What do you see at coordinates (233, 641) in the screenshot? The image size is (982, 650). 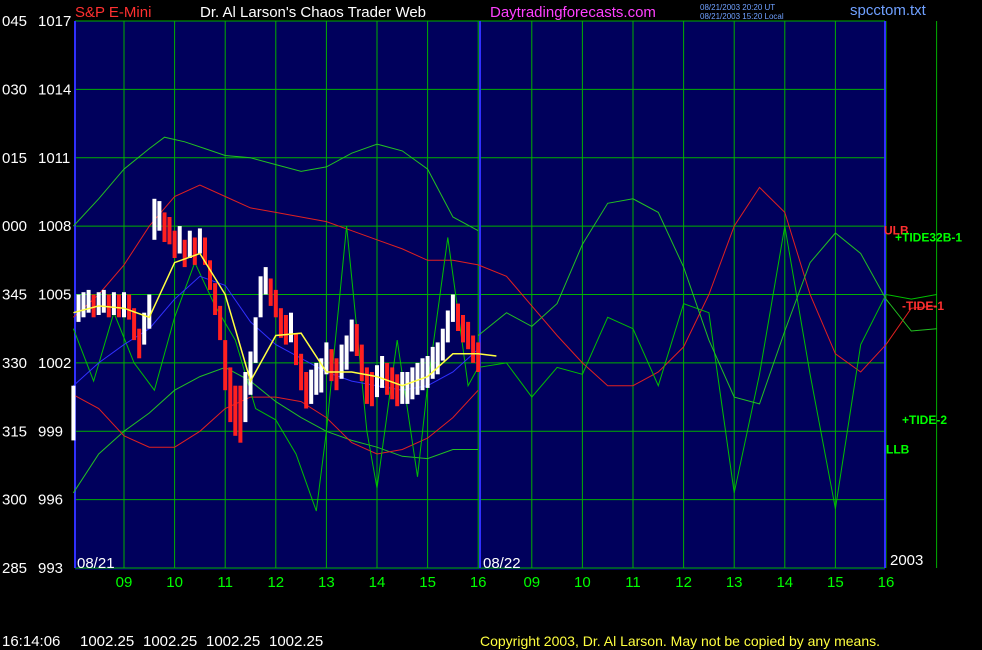 I see `footer-low: 1002.25` at bounding box center [233, 641].